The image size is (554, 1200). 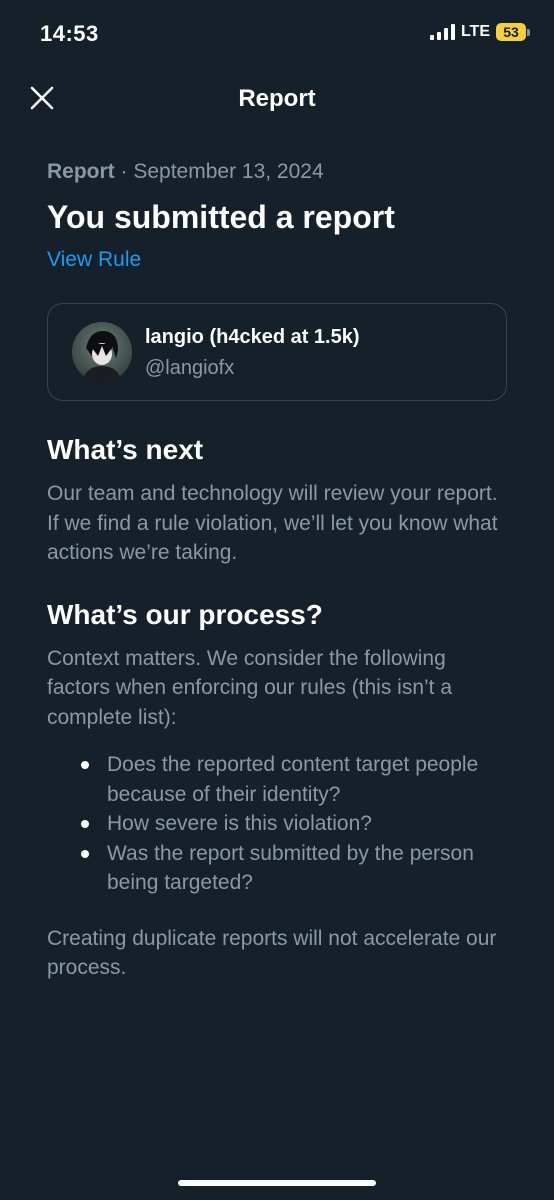 What do you see at coordinates (221, 217) in the screenshot?
I see `report-headline: You submitted a report` at bounding box center [221, 217].